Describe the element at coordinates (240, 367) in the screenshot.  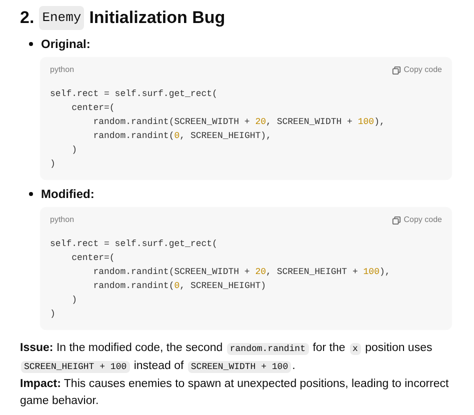
I see `inline-code: SCREEN_WIDTH + 100` at that location.